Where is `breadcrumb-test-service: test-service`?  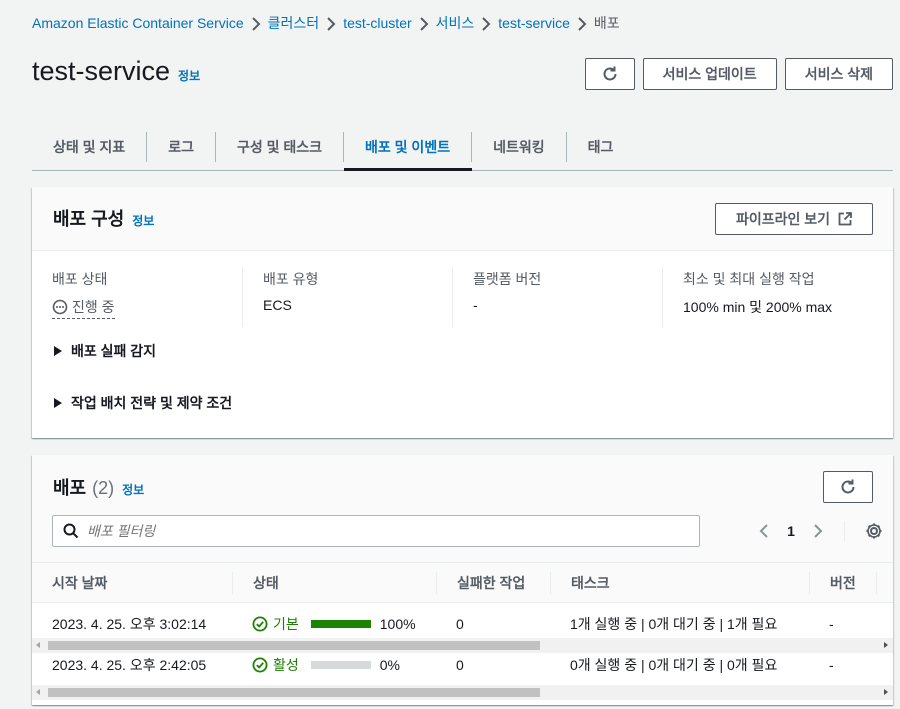 breadcrumb-test-service: test-service is located at coordinates (534, 23).